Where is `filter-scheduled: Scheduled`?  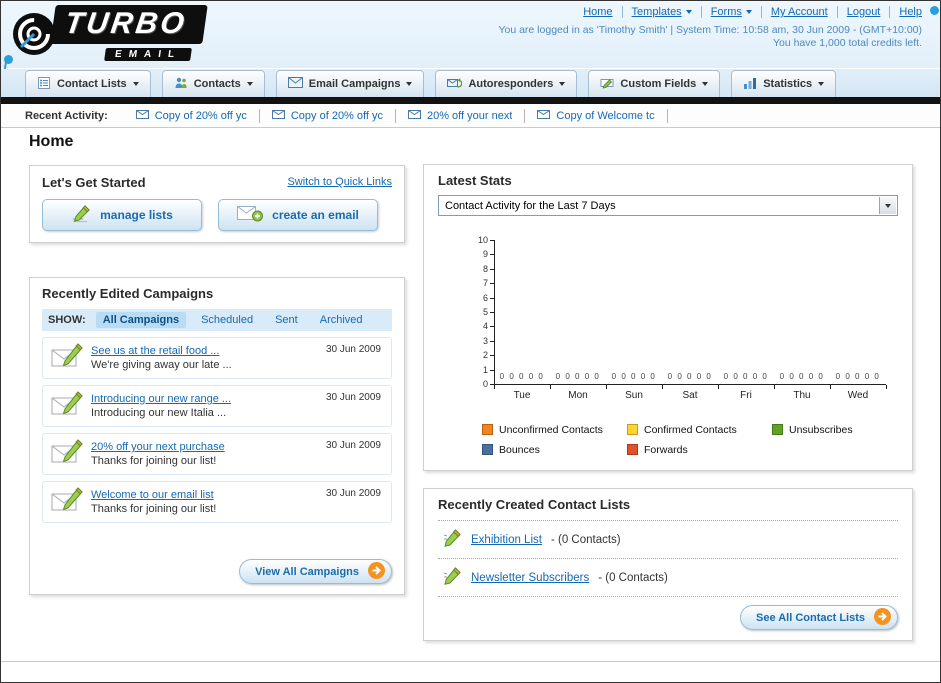 filter-scheduled: Scheduled is located at coordinates (227, 320).